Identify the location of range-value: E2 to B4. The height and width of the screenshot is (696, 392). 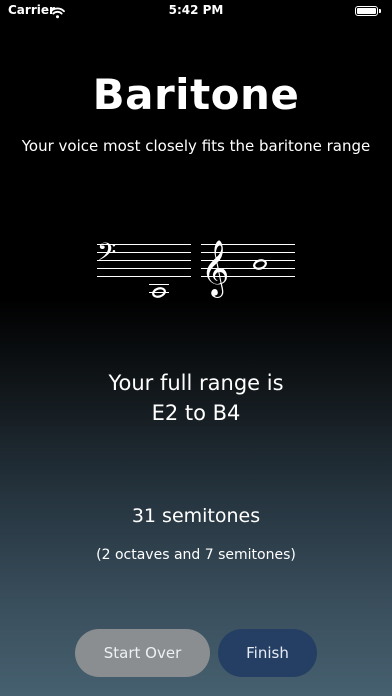
(196, 413).